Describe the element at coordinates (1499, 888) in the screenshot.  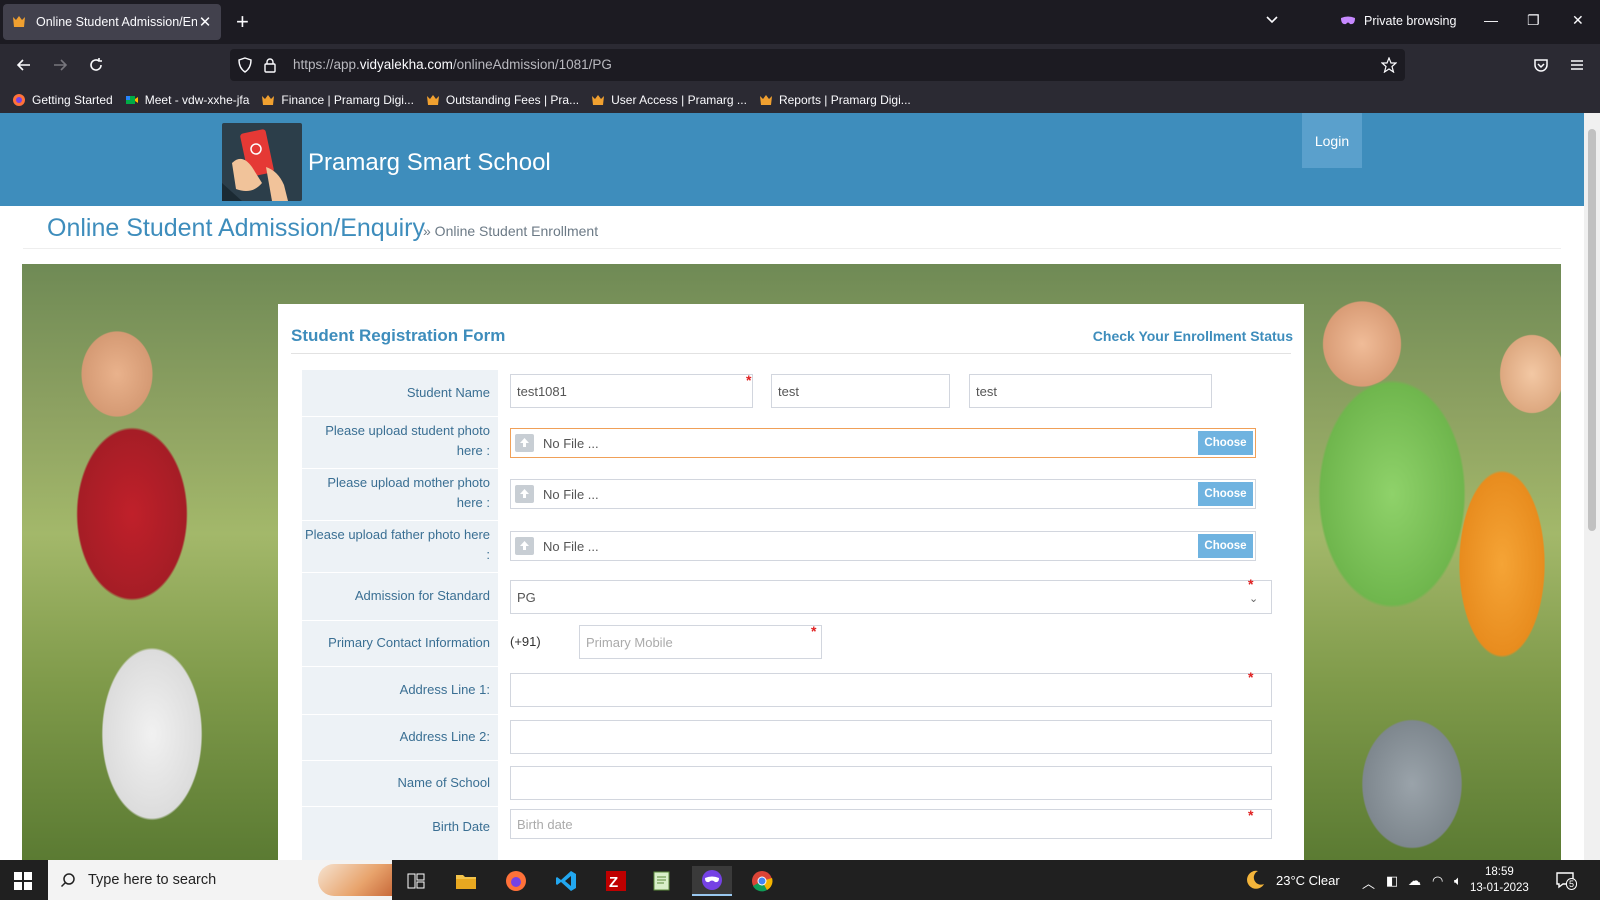
I see `clock-date: 13-01-2023` at that location.